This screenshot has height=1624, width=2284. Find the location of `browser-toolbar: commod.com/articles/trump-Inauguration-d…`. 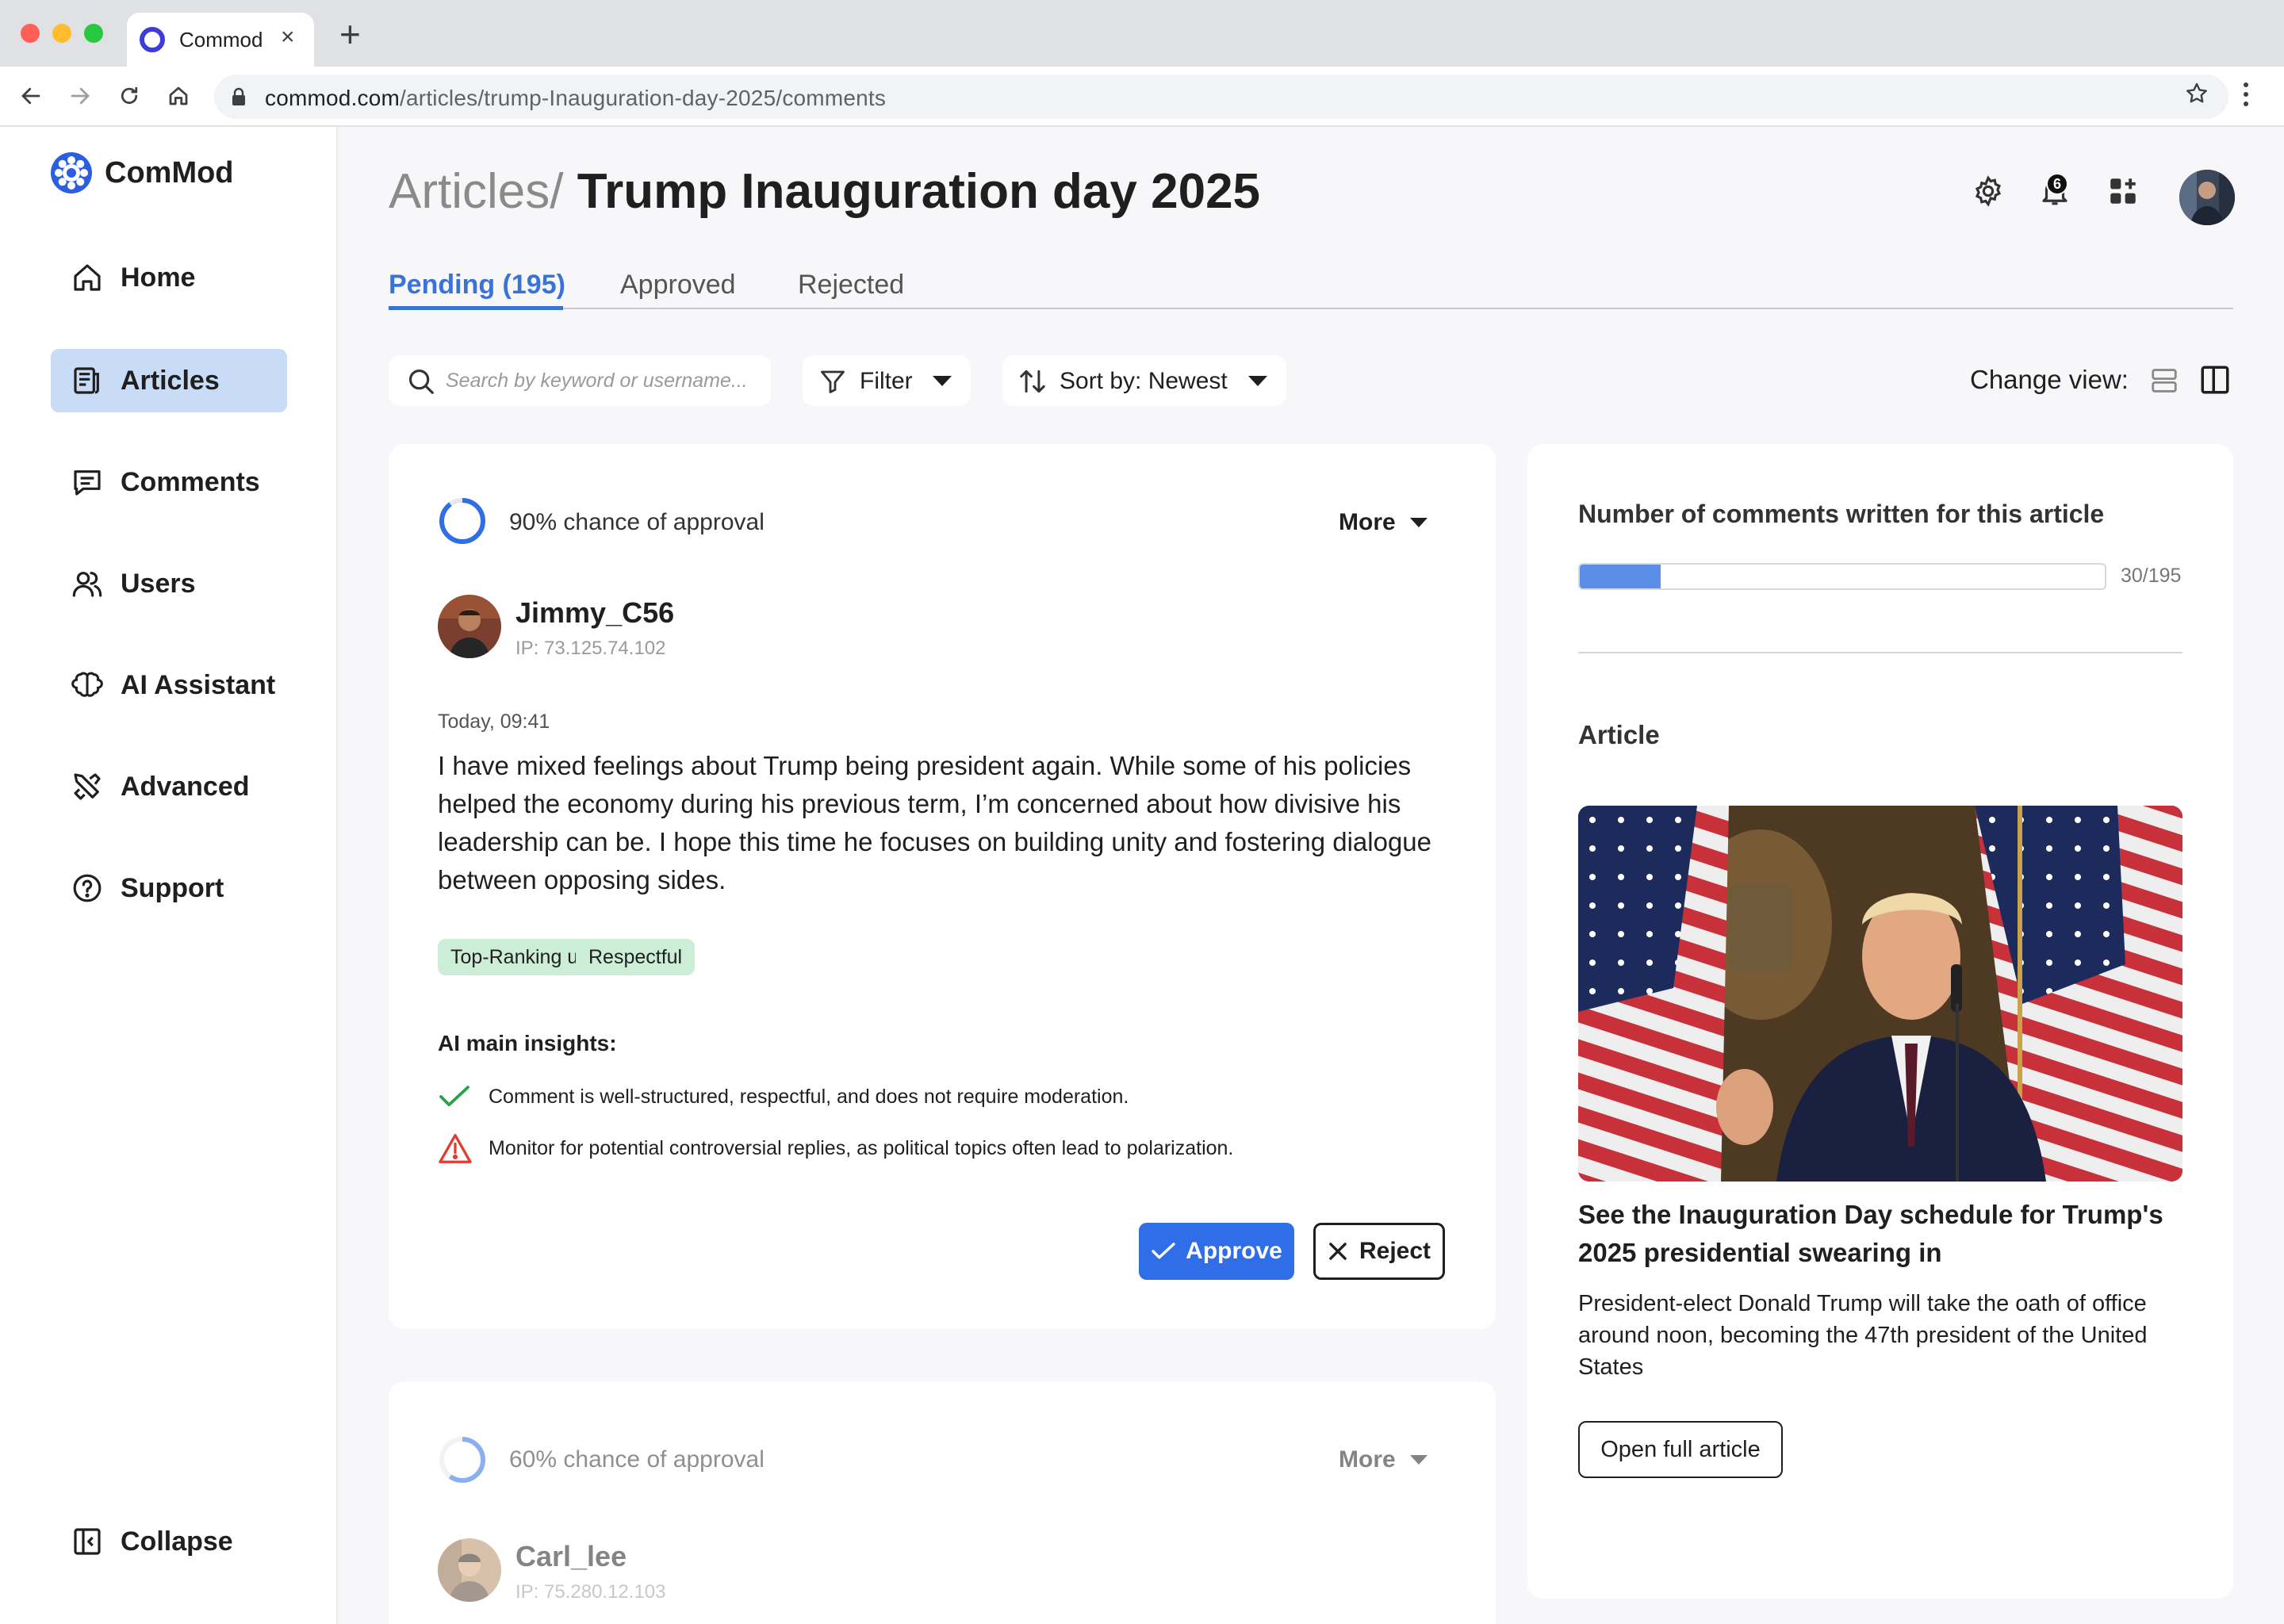

browser-toolbar: commod.com/articles/trump-Inauguration-d… is located at coordinates (1142, 97).